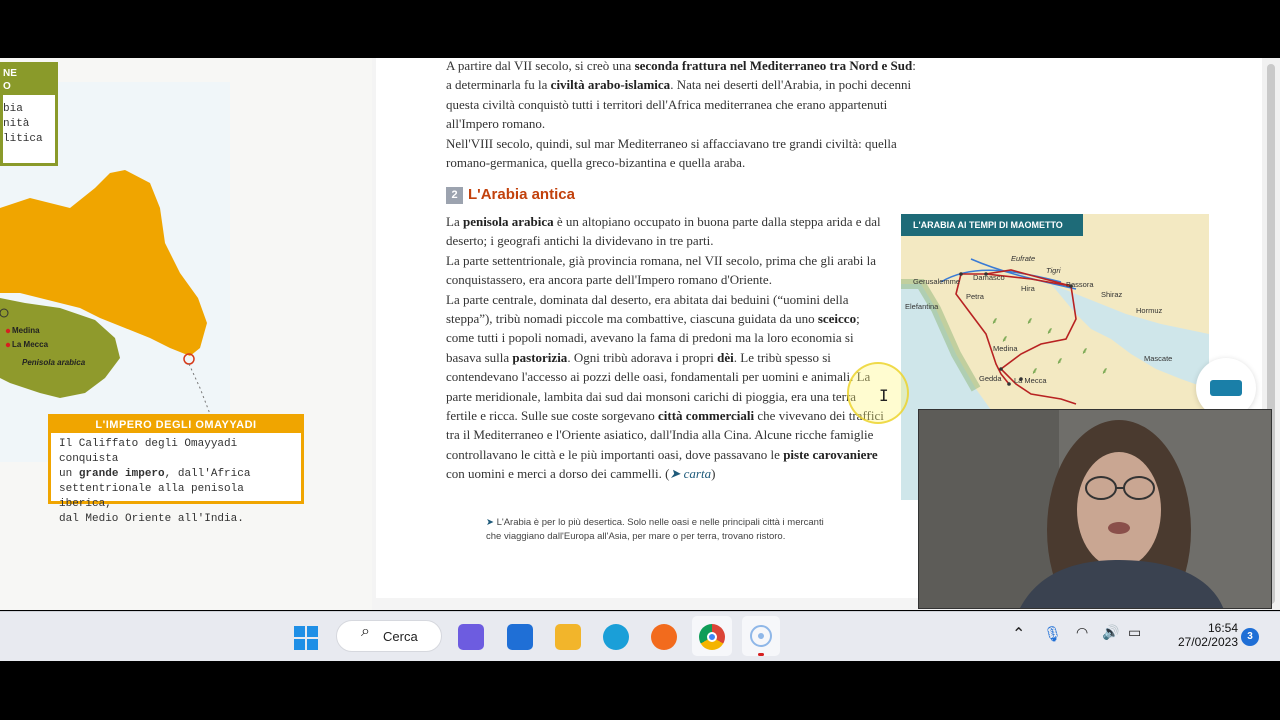  Describe the element at coordinates (29, 114) in the screenshot. I see `legend-box: NE O bia nità litica` at that location.